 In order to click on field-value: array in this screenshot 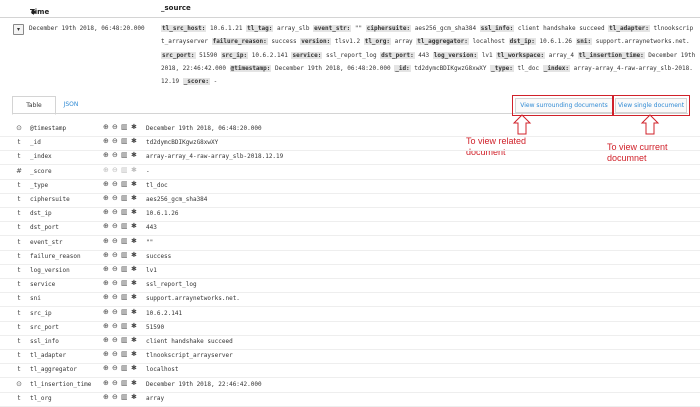, I will do `click(155, 398)`.